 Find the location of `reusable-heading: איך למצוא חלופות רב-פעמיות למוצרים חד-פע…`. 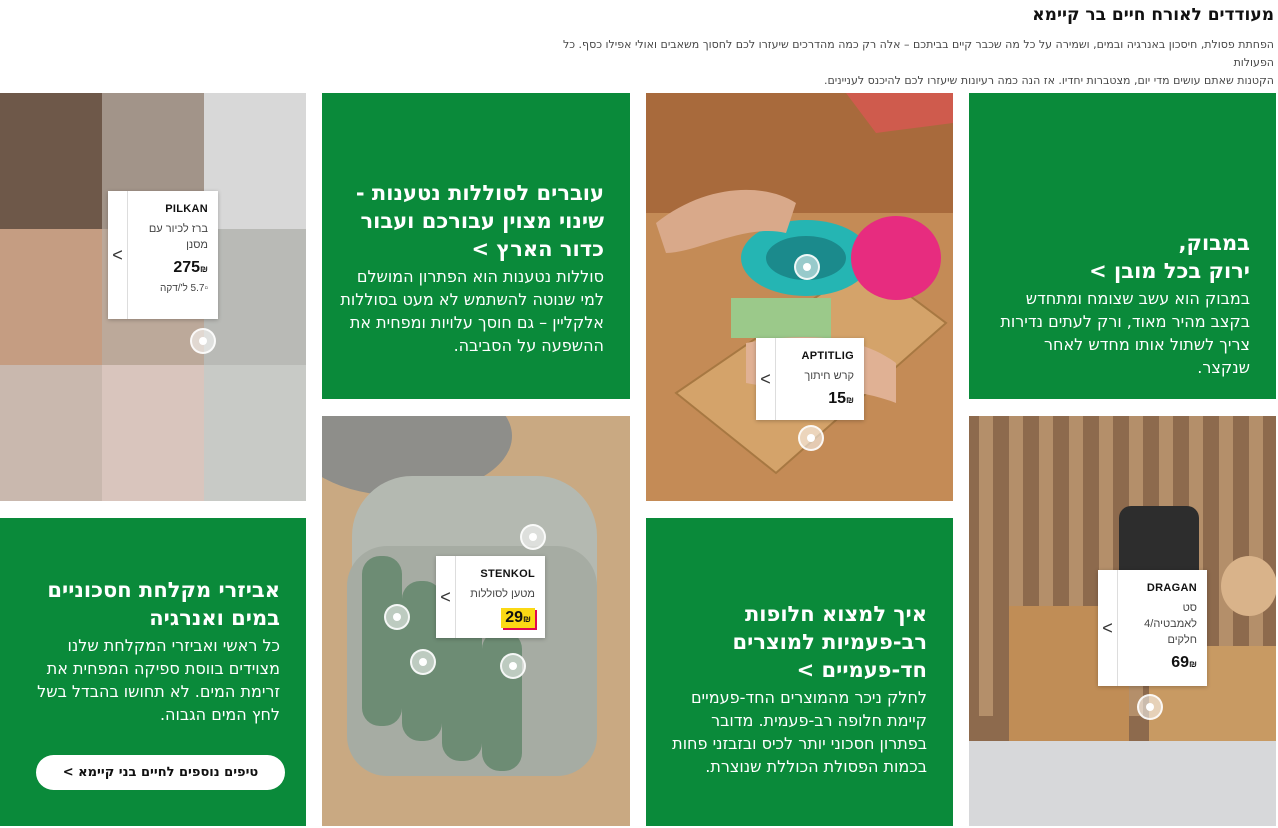

reusable-heading: איך למצוא חלופות רב-פעמיות למוצרים חד-פע… is located at coordinates (795, 642).